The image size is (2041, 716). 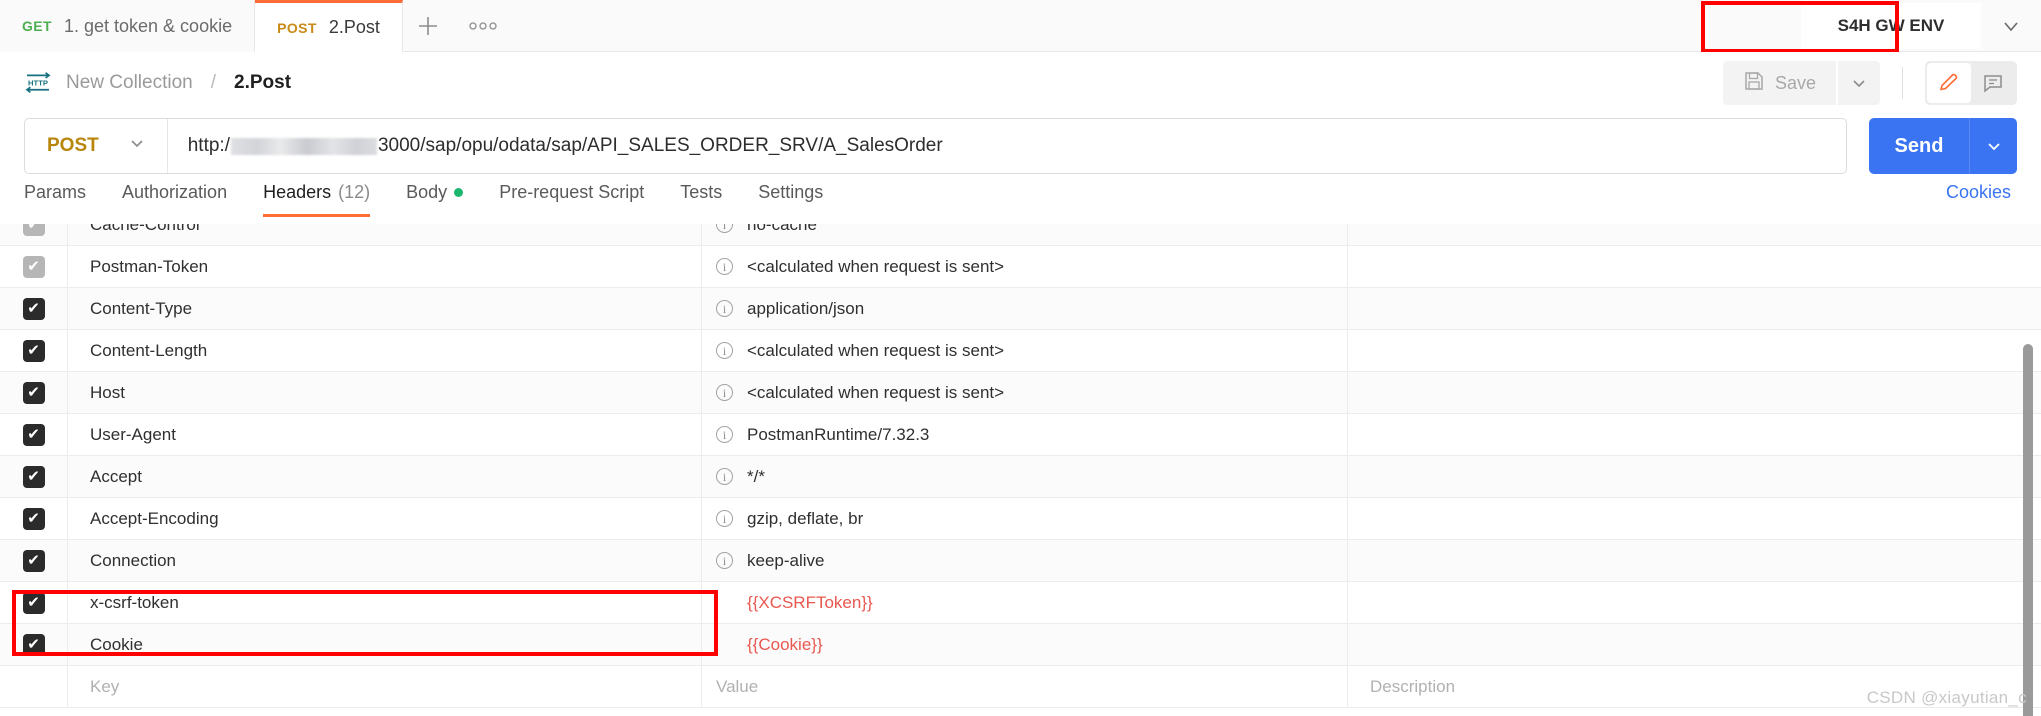 What do you see at coordinates (1025, 560) in the screenshot?
I see `header-value-cell: i keep-alive` at bounding box center [1025, 560].